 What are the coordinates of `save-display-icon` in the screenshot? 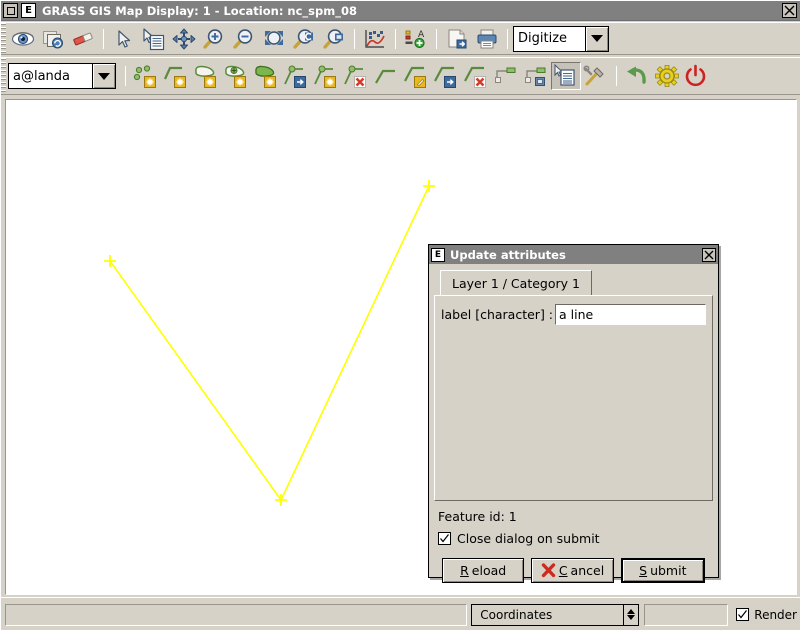 It's located at (457, 38).